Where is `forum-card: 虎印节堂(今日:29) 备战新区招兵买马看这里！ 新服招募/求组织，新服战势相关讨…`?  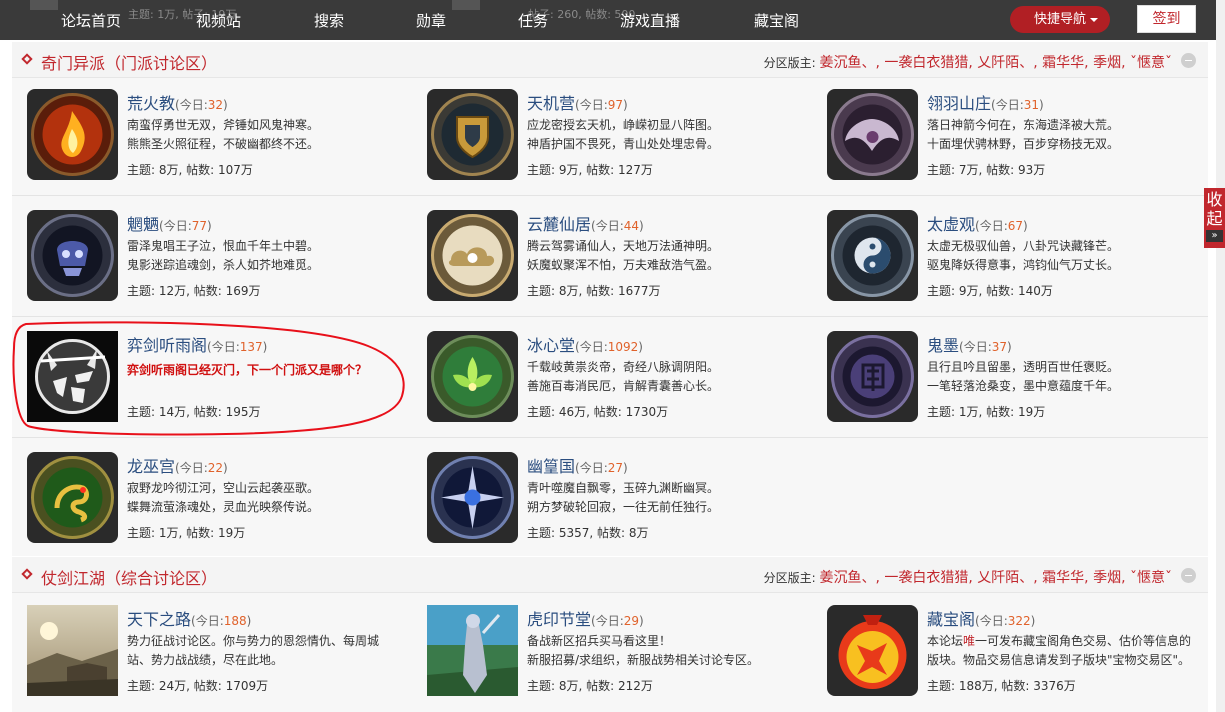
forum-card: 虎印节堂(今日:29) 备战新区招兵买马看这里！ 新服招募/求组织，新服战势相关讨… is located at coordinates (624, 652).